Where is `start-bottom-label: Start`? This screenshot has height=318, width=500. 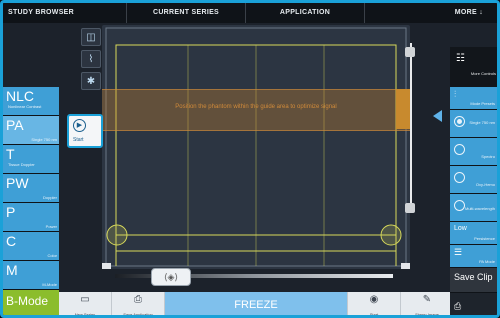 start-bottom-label: Start is located at coordinates (374, 314).